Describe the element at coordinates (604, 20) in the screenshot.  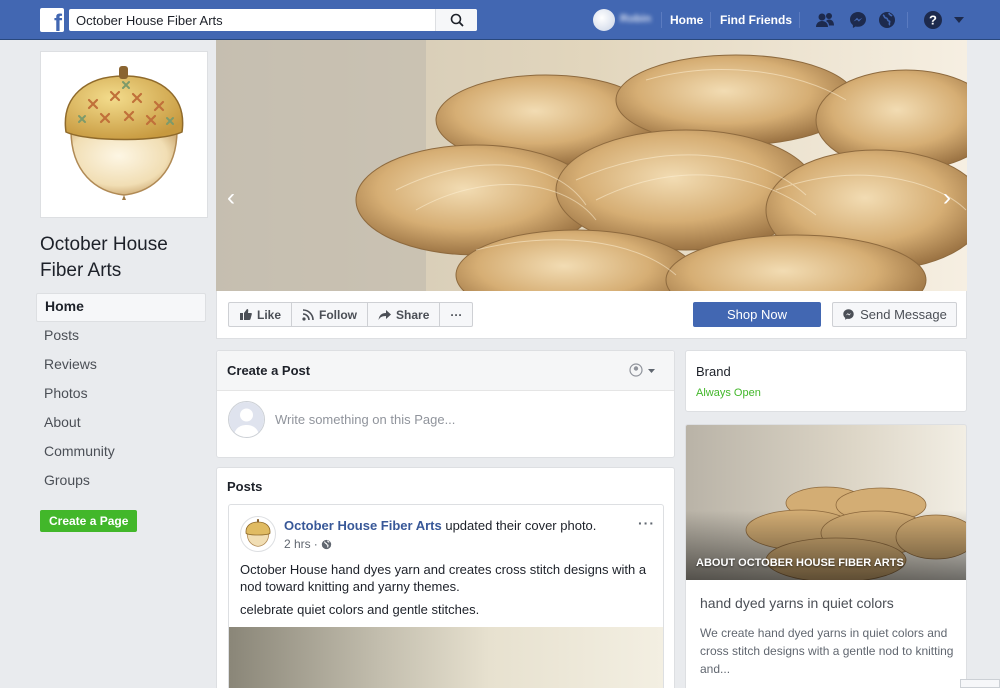
I see `user-avatar` at that location.